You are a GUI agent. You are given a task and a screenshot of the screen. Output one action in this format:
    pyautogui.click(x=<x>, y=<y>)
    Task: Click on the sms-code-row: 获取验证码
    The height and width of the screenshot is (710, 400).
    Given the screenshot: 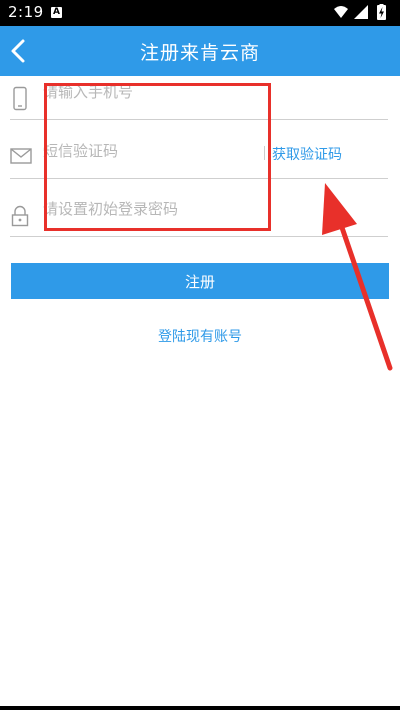 What is the action you would take?
    pyautogui.click(x=199, y=151)
    